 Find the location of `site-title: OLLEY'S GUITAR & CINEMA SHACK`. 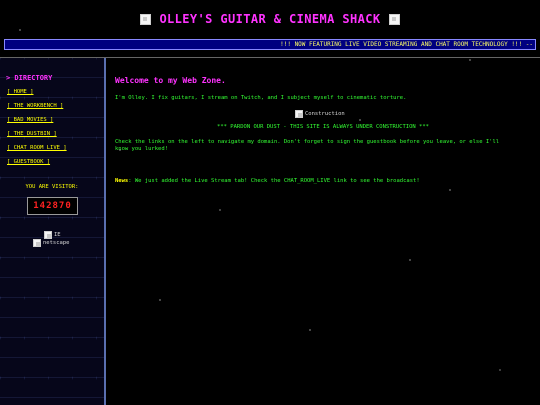

site-title: OLLEY'S GUITAR & CINEMA SHACK is located at coordinates (270, 19).